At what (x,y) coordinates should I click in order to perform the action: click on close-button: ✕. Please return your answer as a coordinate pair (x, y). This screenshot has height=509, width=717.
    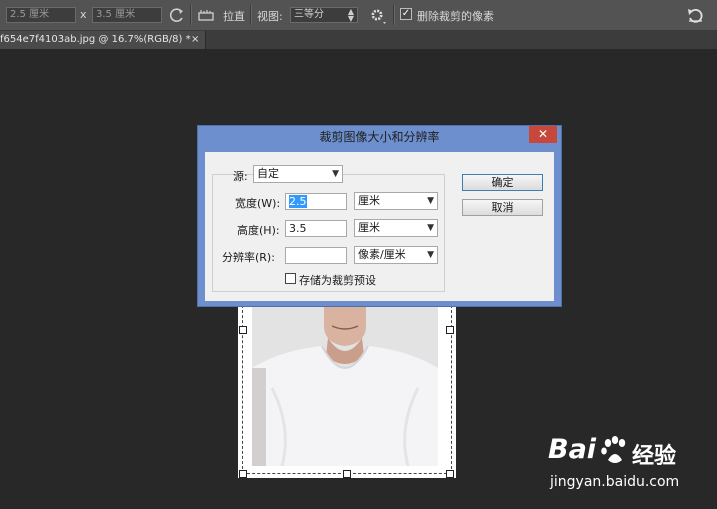
    Looking at the image, I should click on (543, 134).